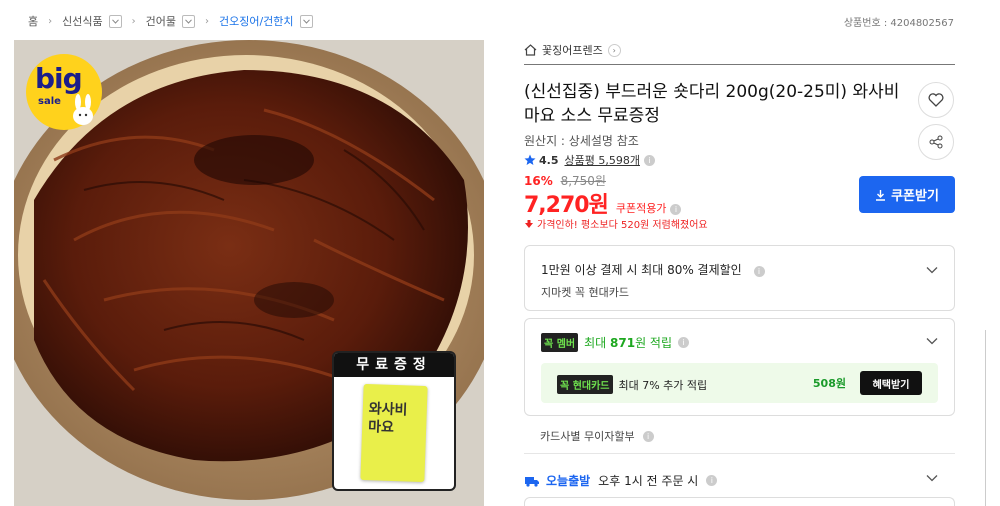 Image resolution: width=1000 pixels, height=506 pixels. I want to click on free-gift-card: 무료증정 와사비 마요, so click(394, 421).